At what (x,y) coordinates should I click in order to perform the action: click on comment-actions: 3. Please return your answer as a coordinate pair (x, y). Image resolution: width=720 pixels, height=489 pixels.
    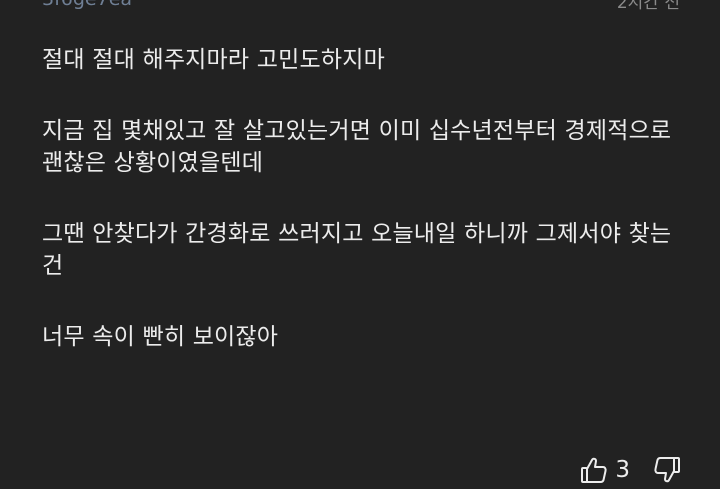
    Looking at the image, I should click on (630, 470).